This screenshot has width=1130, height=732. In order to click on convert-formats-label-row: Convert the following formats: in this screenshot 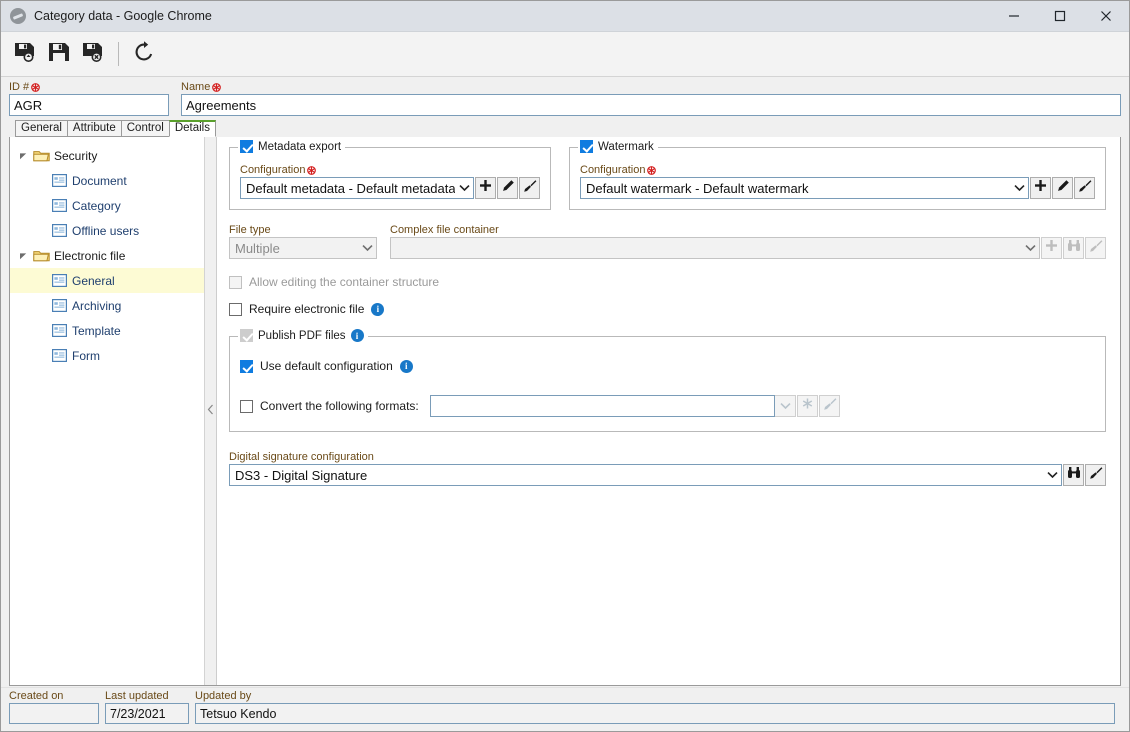, I will do `click(335, 406)`.